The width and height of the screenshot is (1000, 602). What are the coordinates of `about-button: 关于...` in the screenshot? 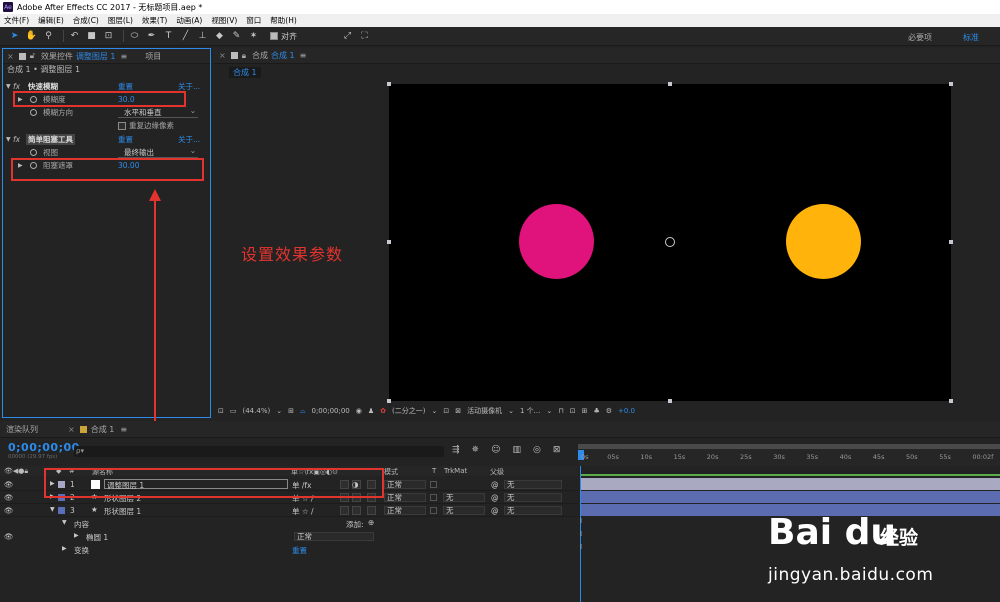 It's located at (189, 139).